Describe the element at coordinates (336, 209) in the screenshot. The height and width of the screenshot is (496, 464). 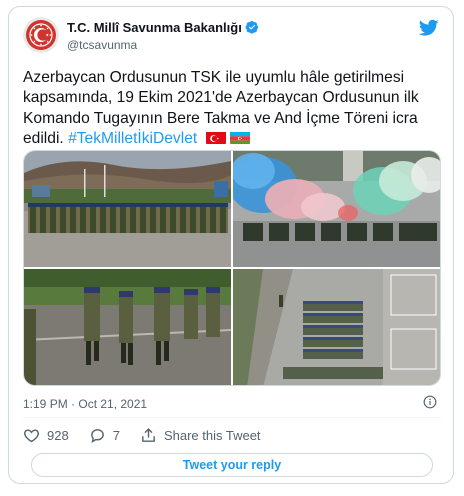
I see `photo-aerial-colored-smoke` at that location.